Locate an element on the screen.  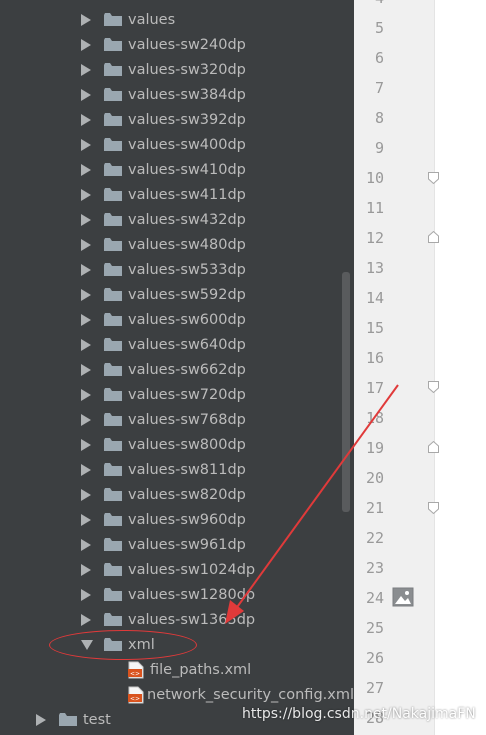
watermark-text: https://blog.csdn.net/NakajimaFN is located at coordinates (359, 714).